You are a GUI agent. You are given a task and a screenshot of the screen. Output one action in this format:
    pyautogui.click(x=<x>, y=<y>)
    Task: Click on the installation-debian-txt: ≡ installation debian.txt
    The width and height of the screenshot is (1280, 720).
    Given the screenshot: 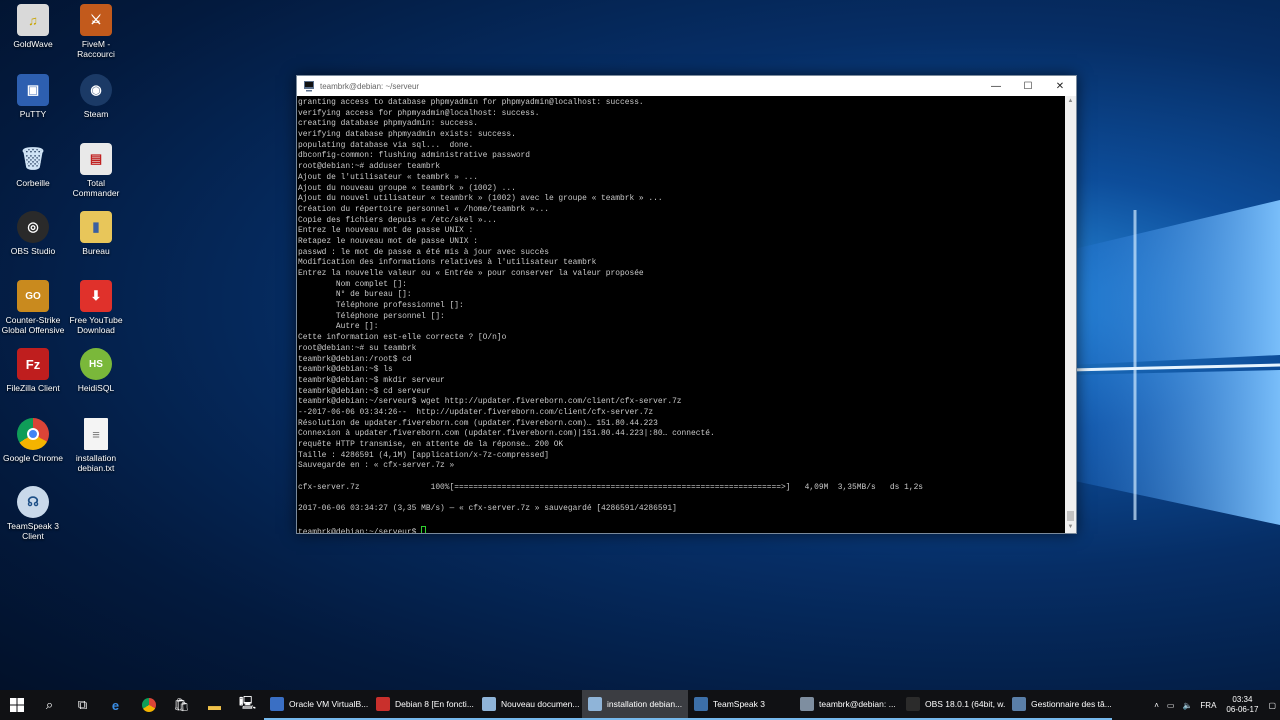 What is the action you would take?
    pyautogui.click(x=96, y=445)
    